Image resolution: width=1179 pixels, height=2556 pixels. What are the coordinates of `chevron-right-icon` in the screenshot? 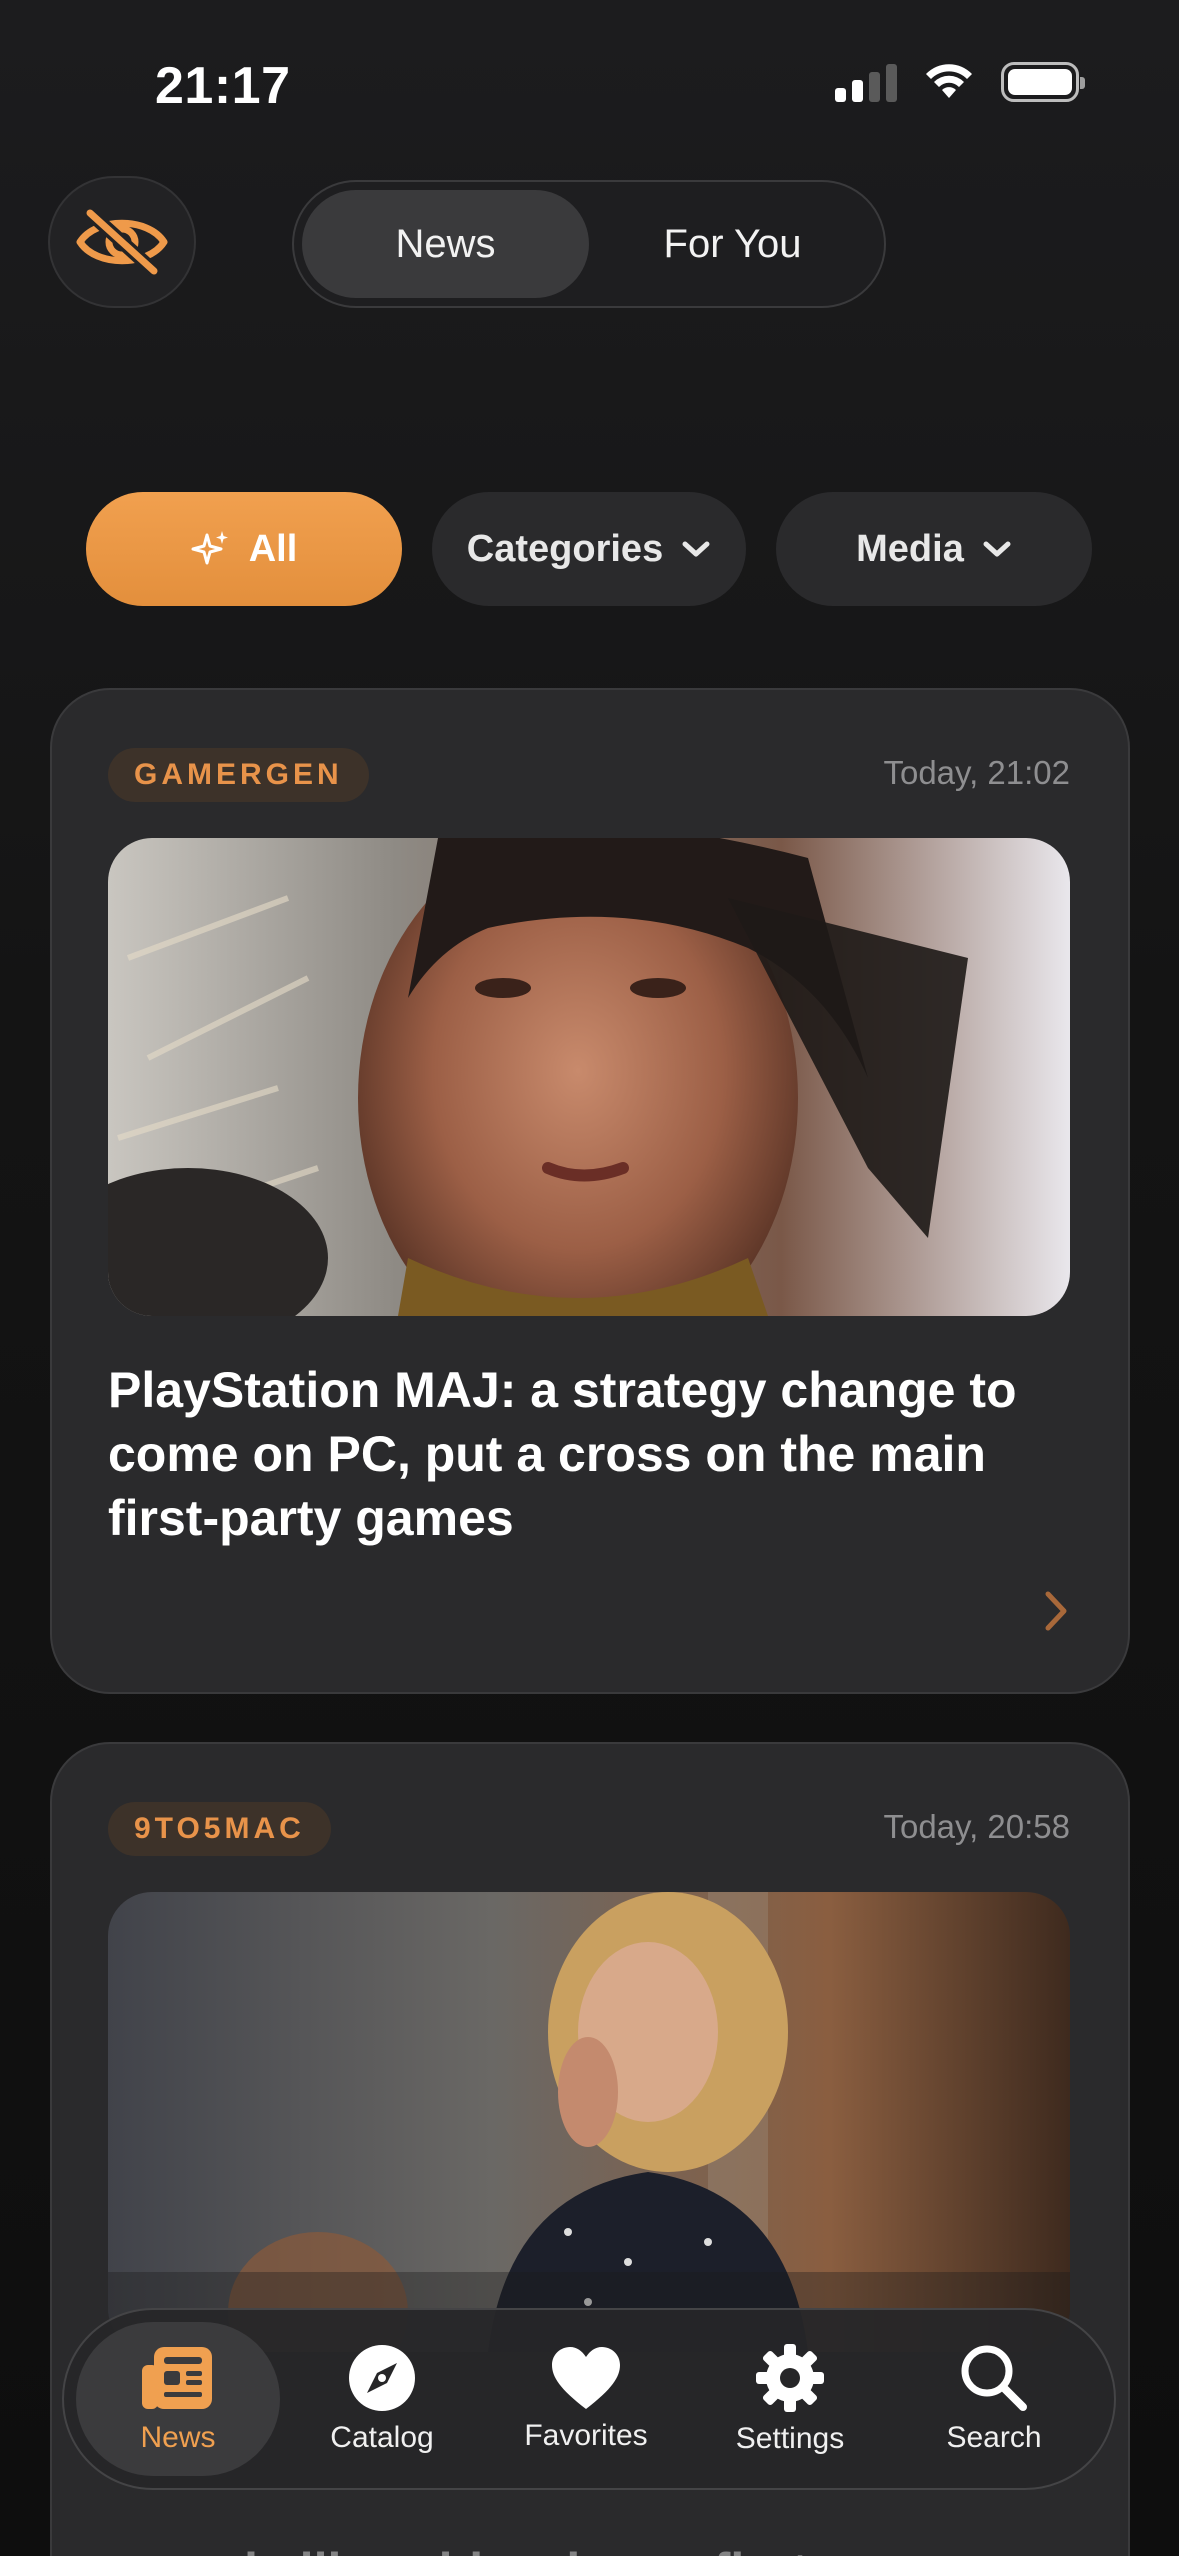 It's located at (1056, 1611).